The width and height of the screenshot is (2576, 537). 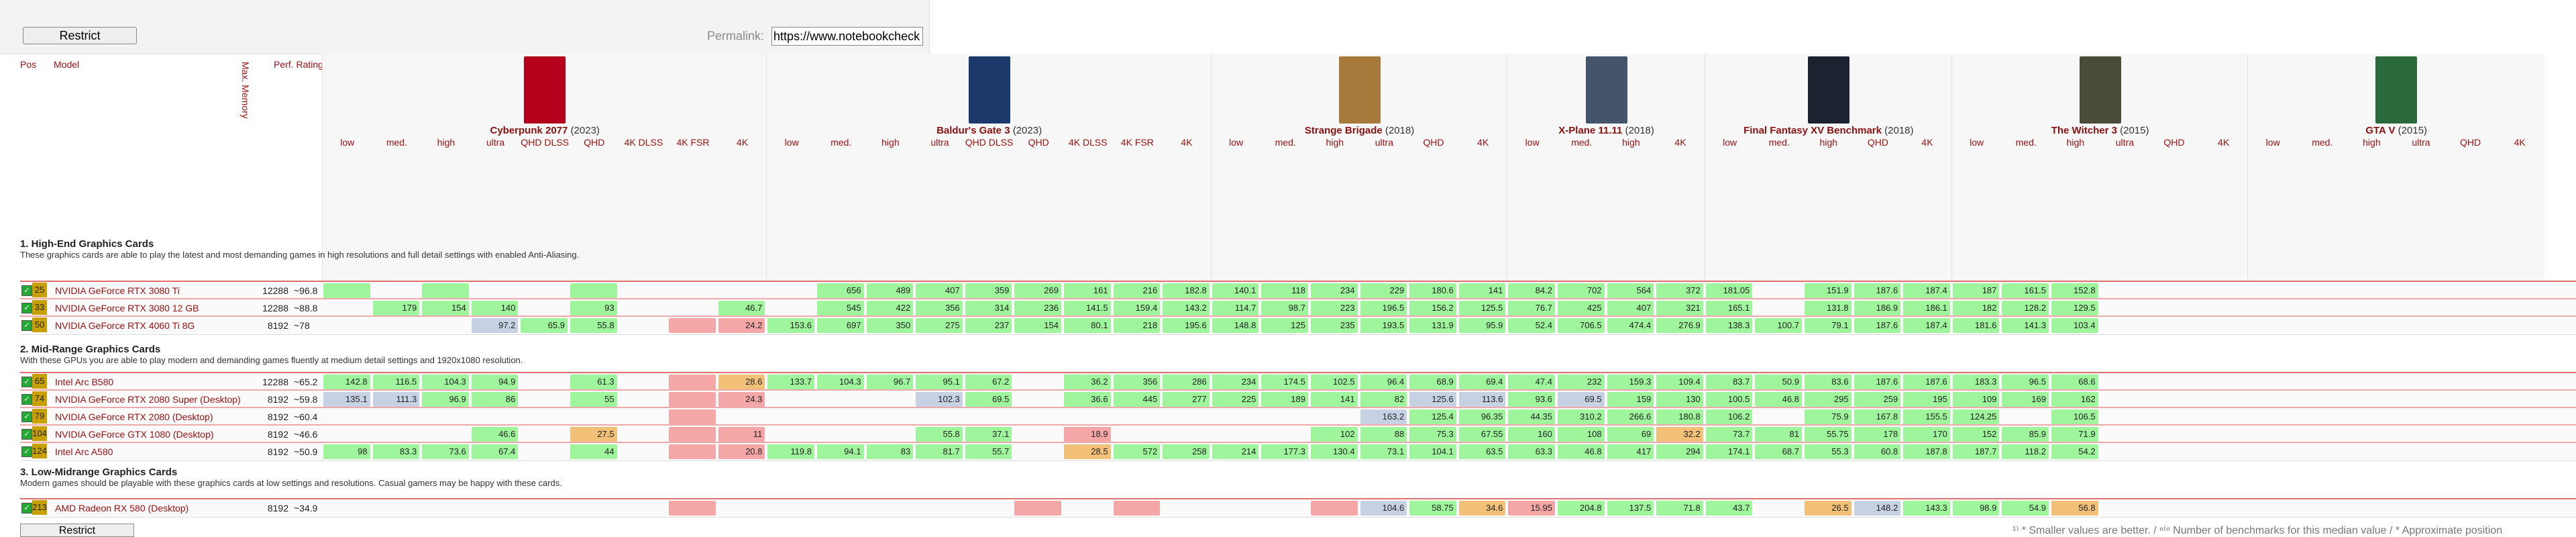 I want to click on benchmark-cell: 218, so click(x=1137, y=325).